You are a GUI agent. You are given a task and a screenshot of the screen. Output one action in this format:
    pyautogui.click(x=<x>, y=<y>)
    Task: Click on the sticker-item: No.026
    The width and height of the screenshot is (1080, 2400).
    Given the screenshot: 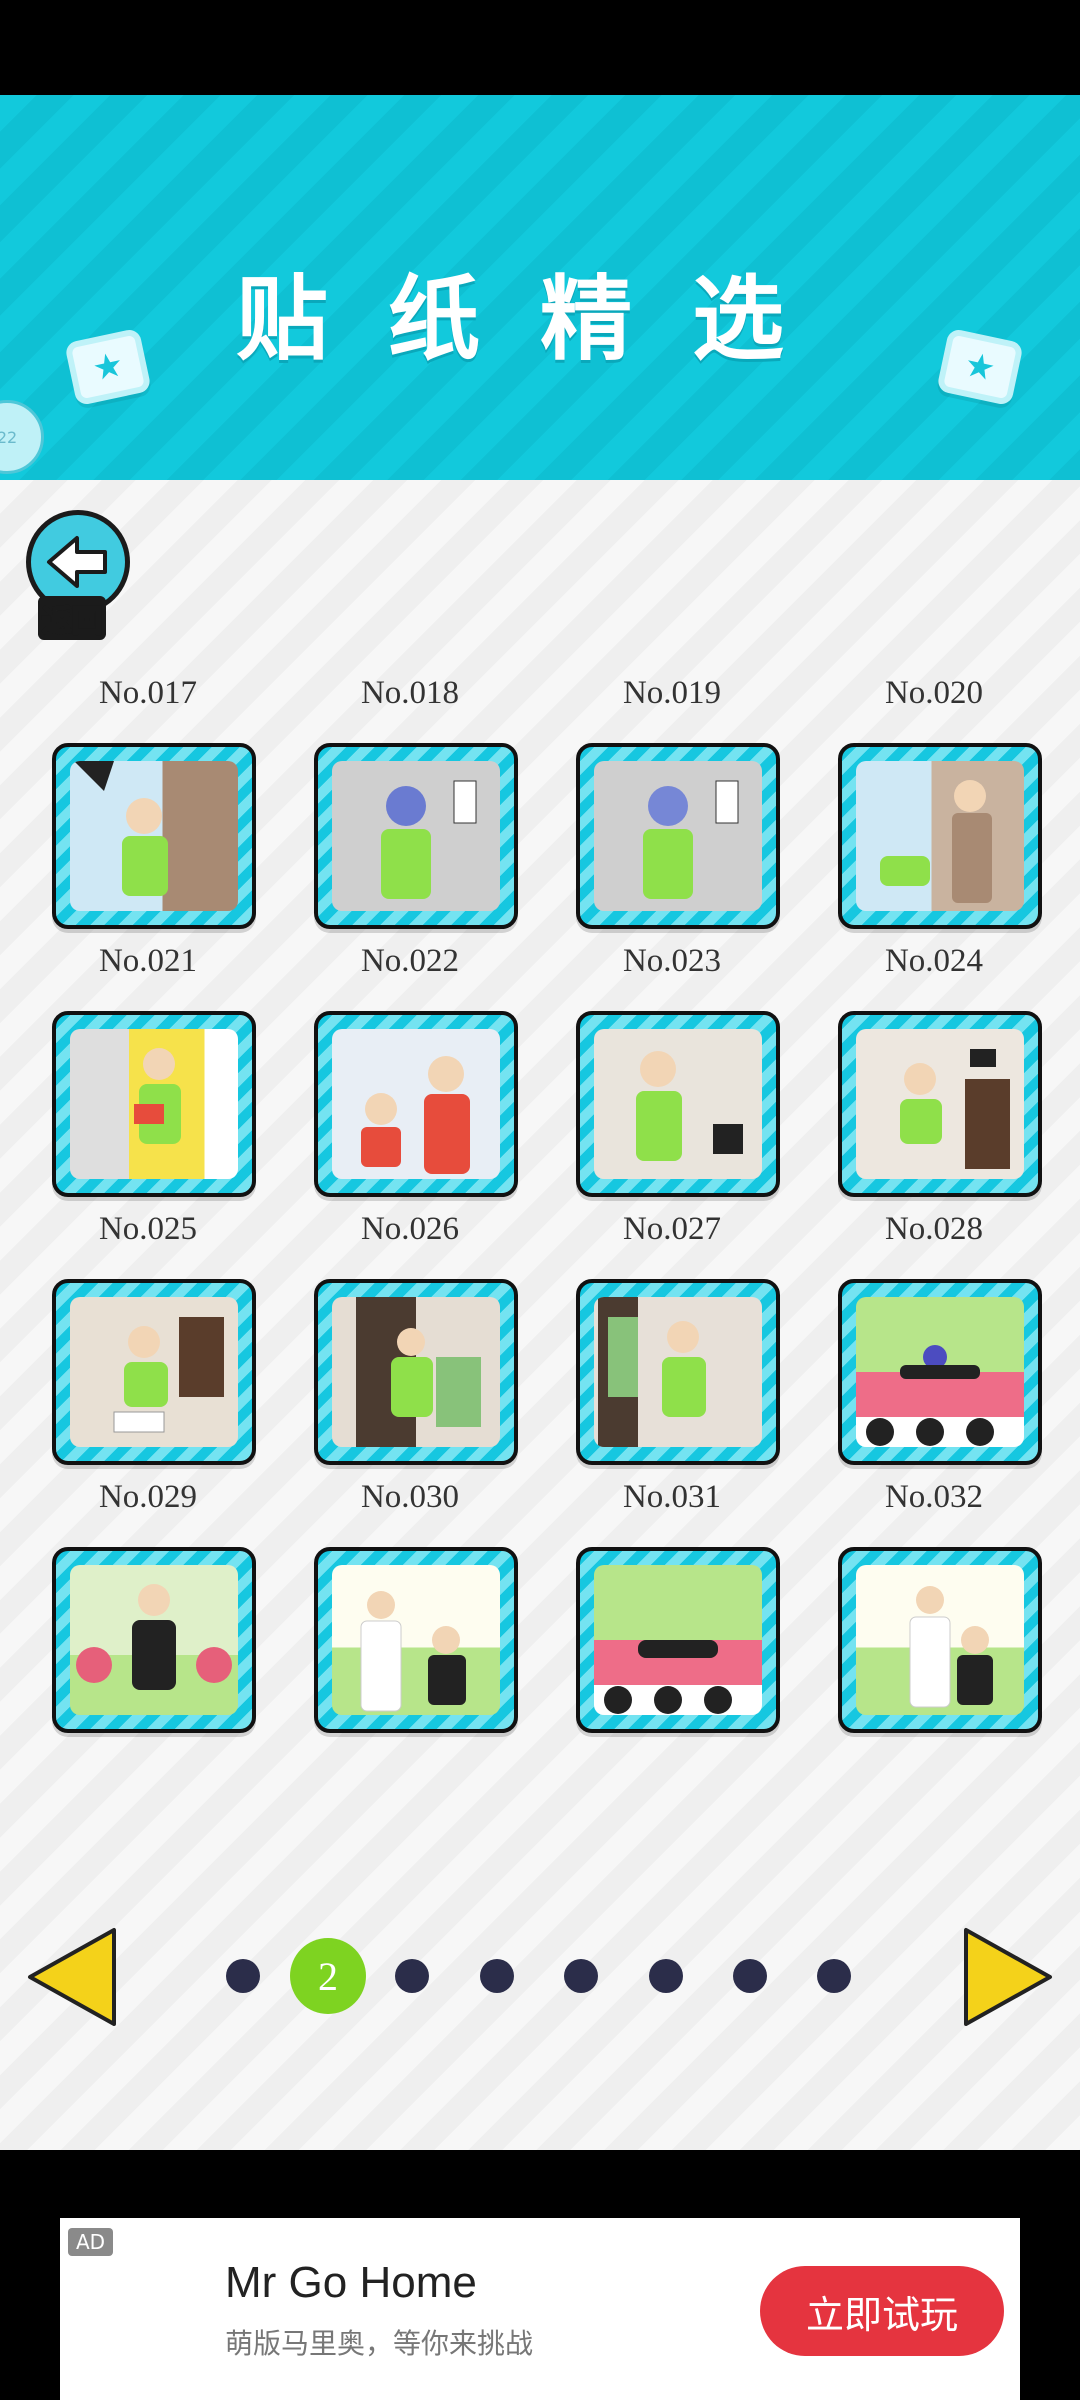 What is the action you would take?
    pyautogui.click(x=410, y=1338)
    